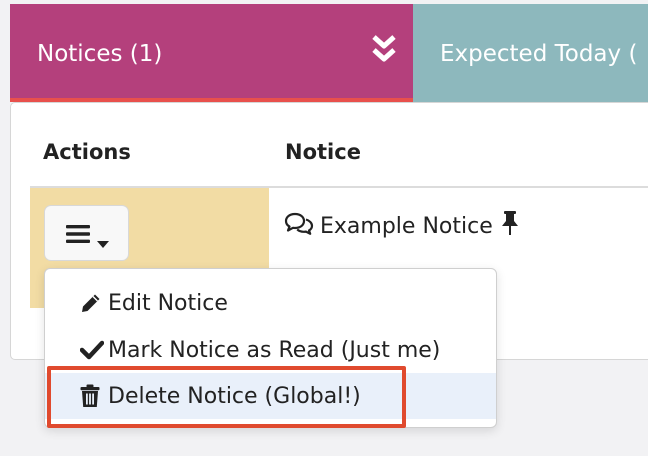 The image size is (648, 456). Describe the element at coordinates (270, 303) in the screenshot. I see `menu-item-edit-notice: Edit Notice` at that location.